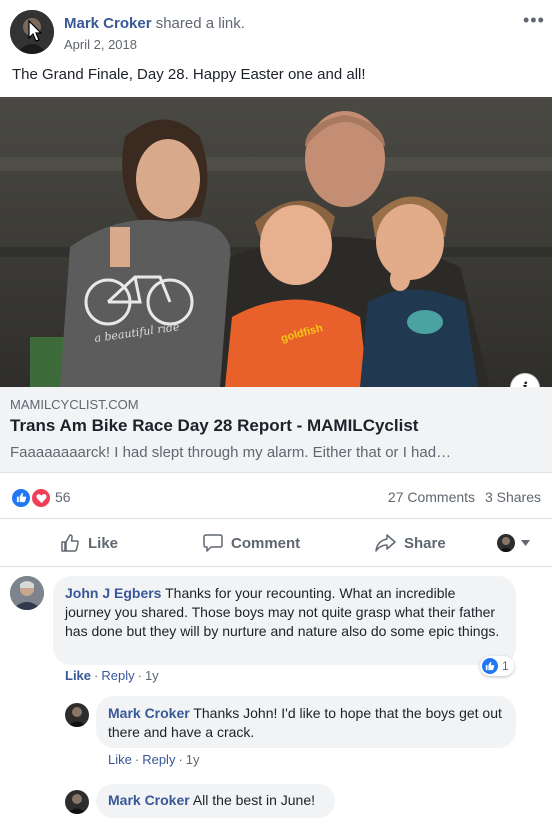  I want to click on comment-actions: Like · Reply · 1y, so click(112, 675).